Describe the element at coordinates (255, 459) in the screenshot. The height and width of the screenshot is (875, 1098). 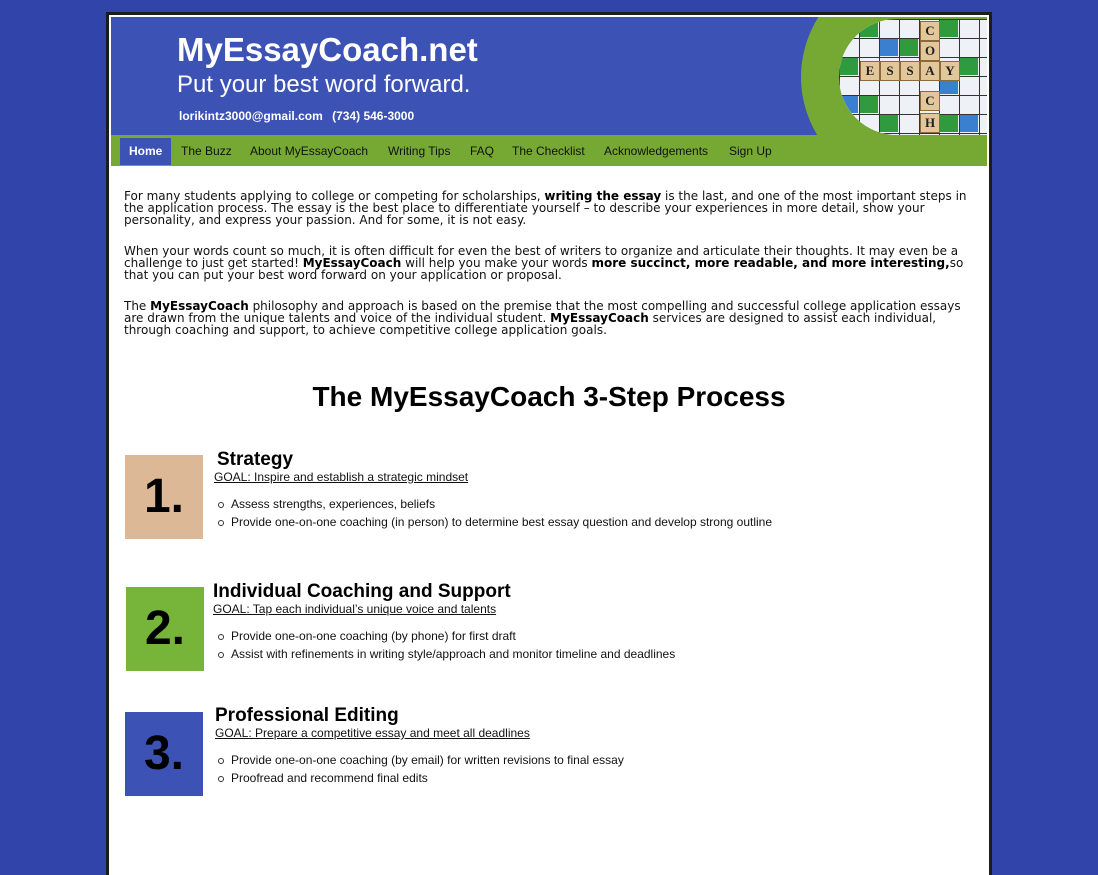
I see `step-1-title: Strategy` at that location.